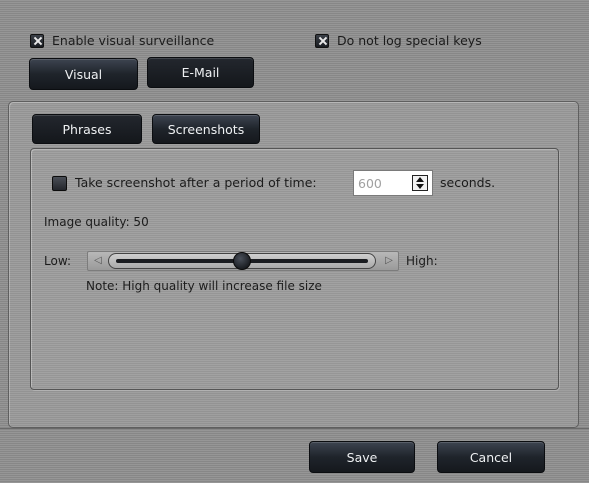 The image size is (589, 483). What do you see at coordinates (322, 41) in the screenshot?
I see `do-not-log-special-keys-checkbox` at bounding box center [322, 41].